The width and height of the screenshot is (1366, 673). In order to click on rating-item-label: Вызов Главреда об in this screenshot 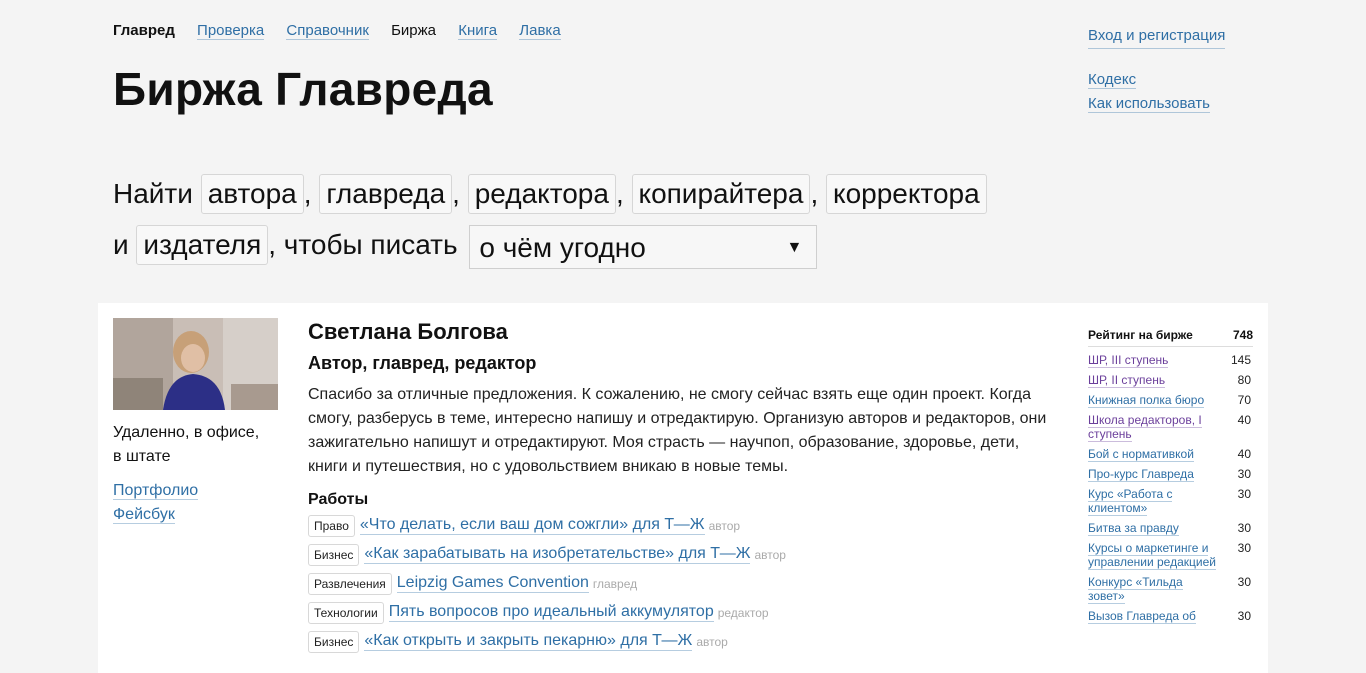, I will do `click(1142, 616)`.